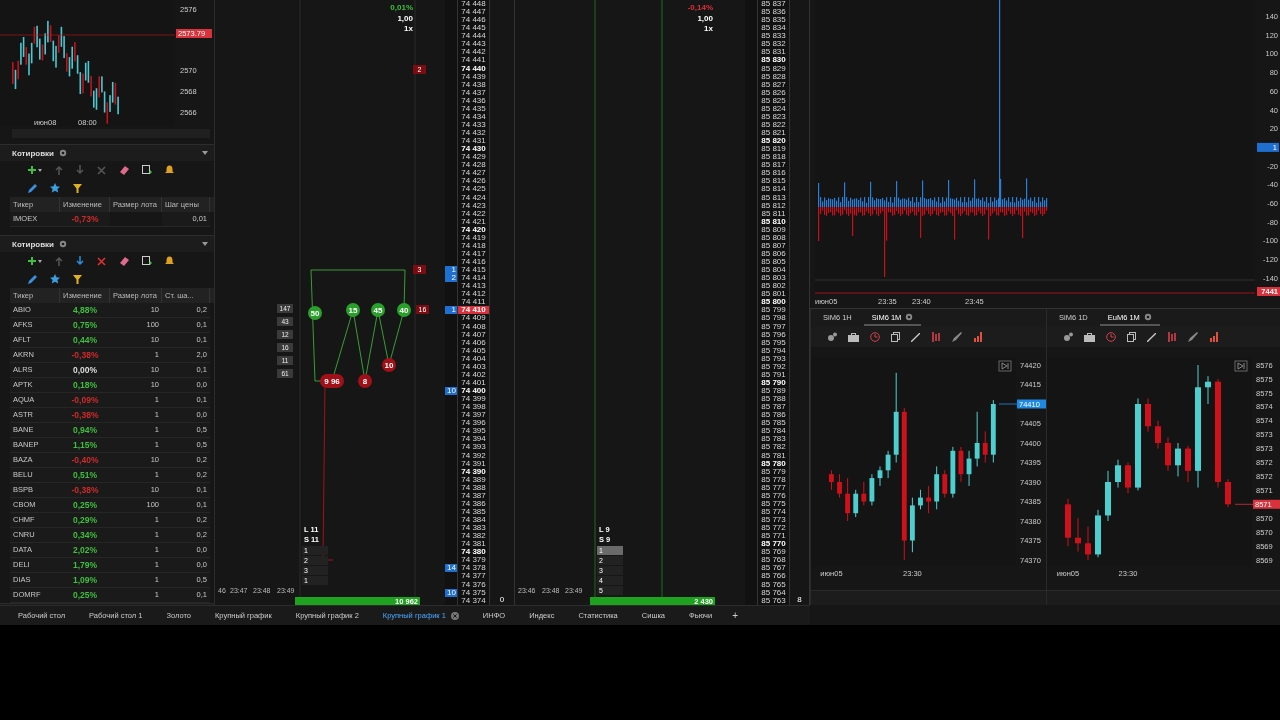 This screenshot has height=720, width=1280. What do you see at coordinates (205, 153) in the screenshot?
I see `caret-icon` at bounding box center [205, 153].